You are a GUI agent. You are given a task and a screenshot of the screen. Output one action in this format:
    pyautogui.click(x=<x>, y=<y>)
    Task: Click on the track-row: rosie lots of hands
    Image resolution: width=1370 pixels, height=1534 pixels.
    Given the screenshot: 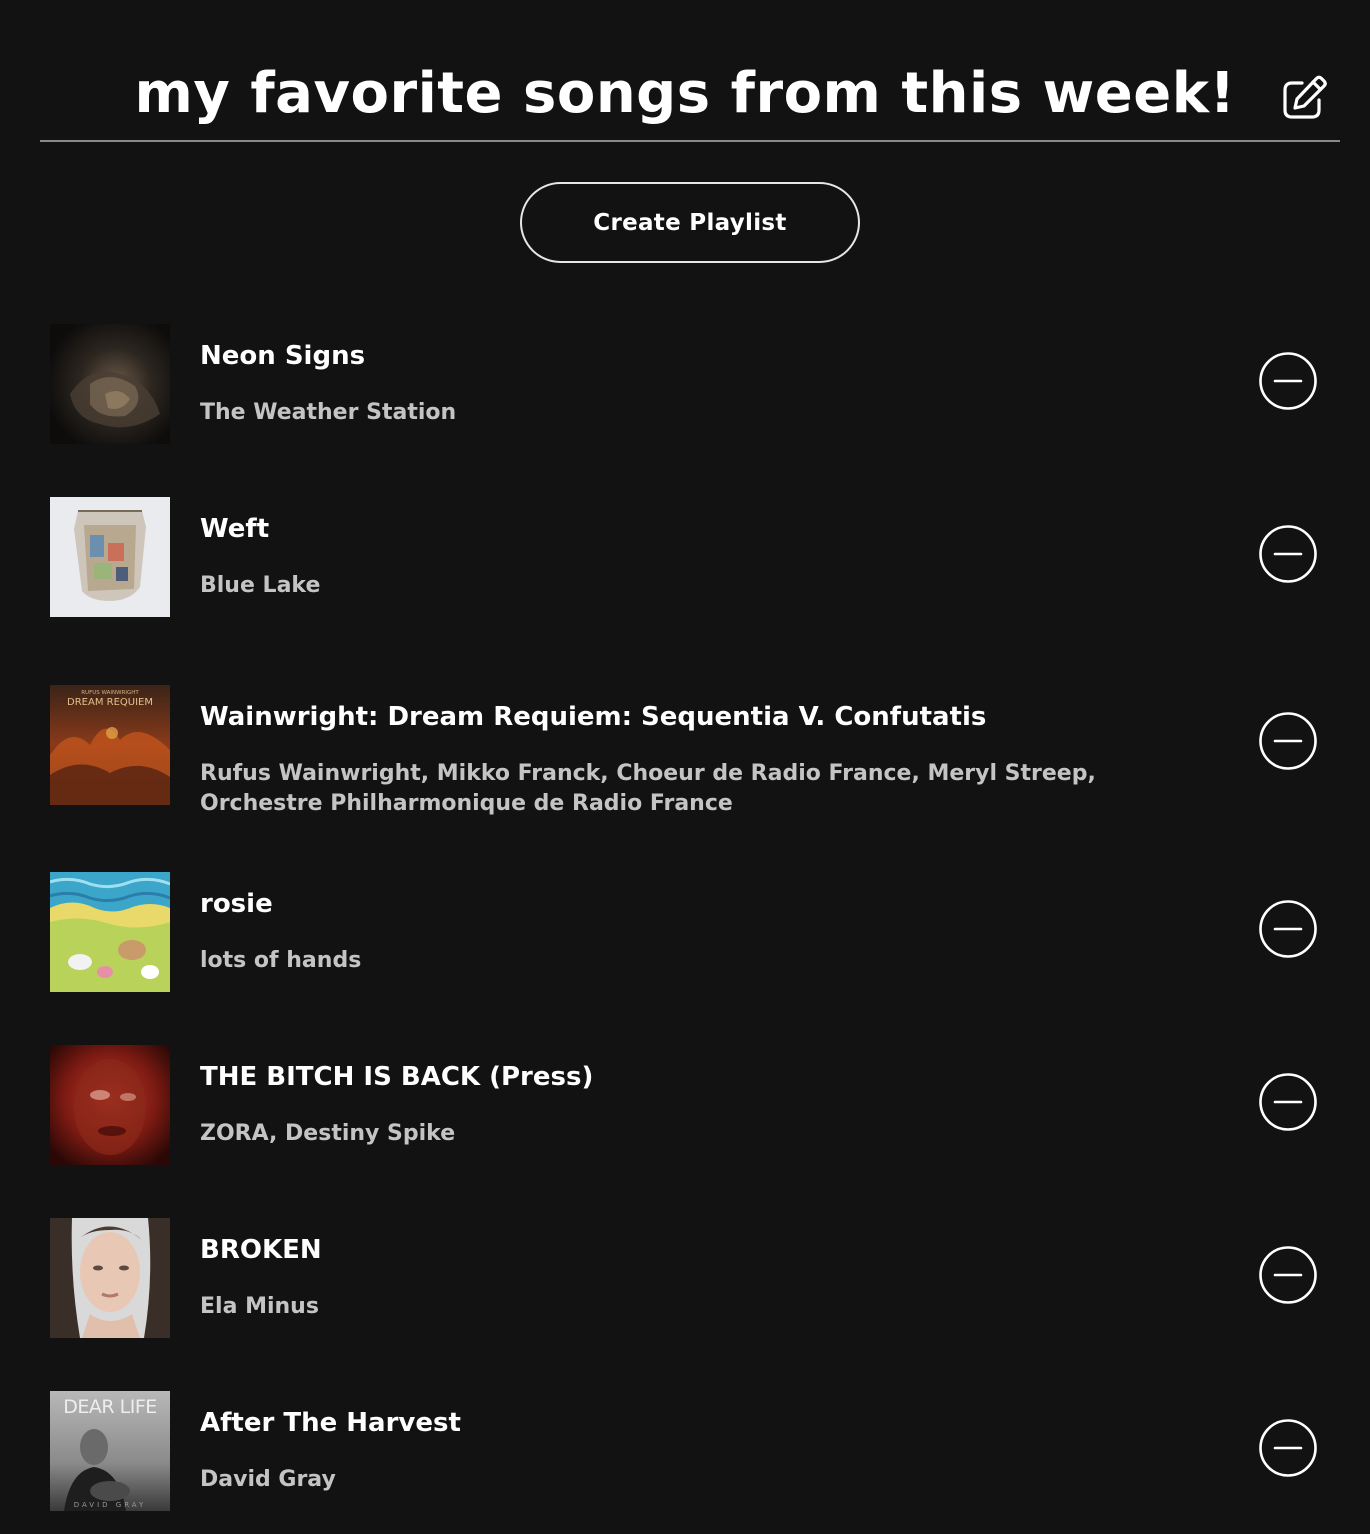 What is the action you would take?
    pyautogui.click(x=695, y=932)
    